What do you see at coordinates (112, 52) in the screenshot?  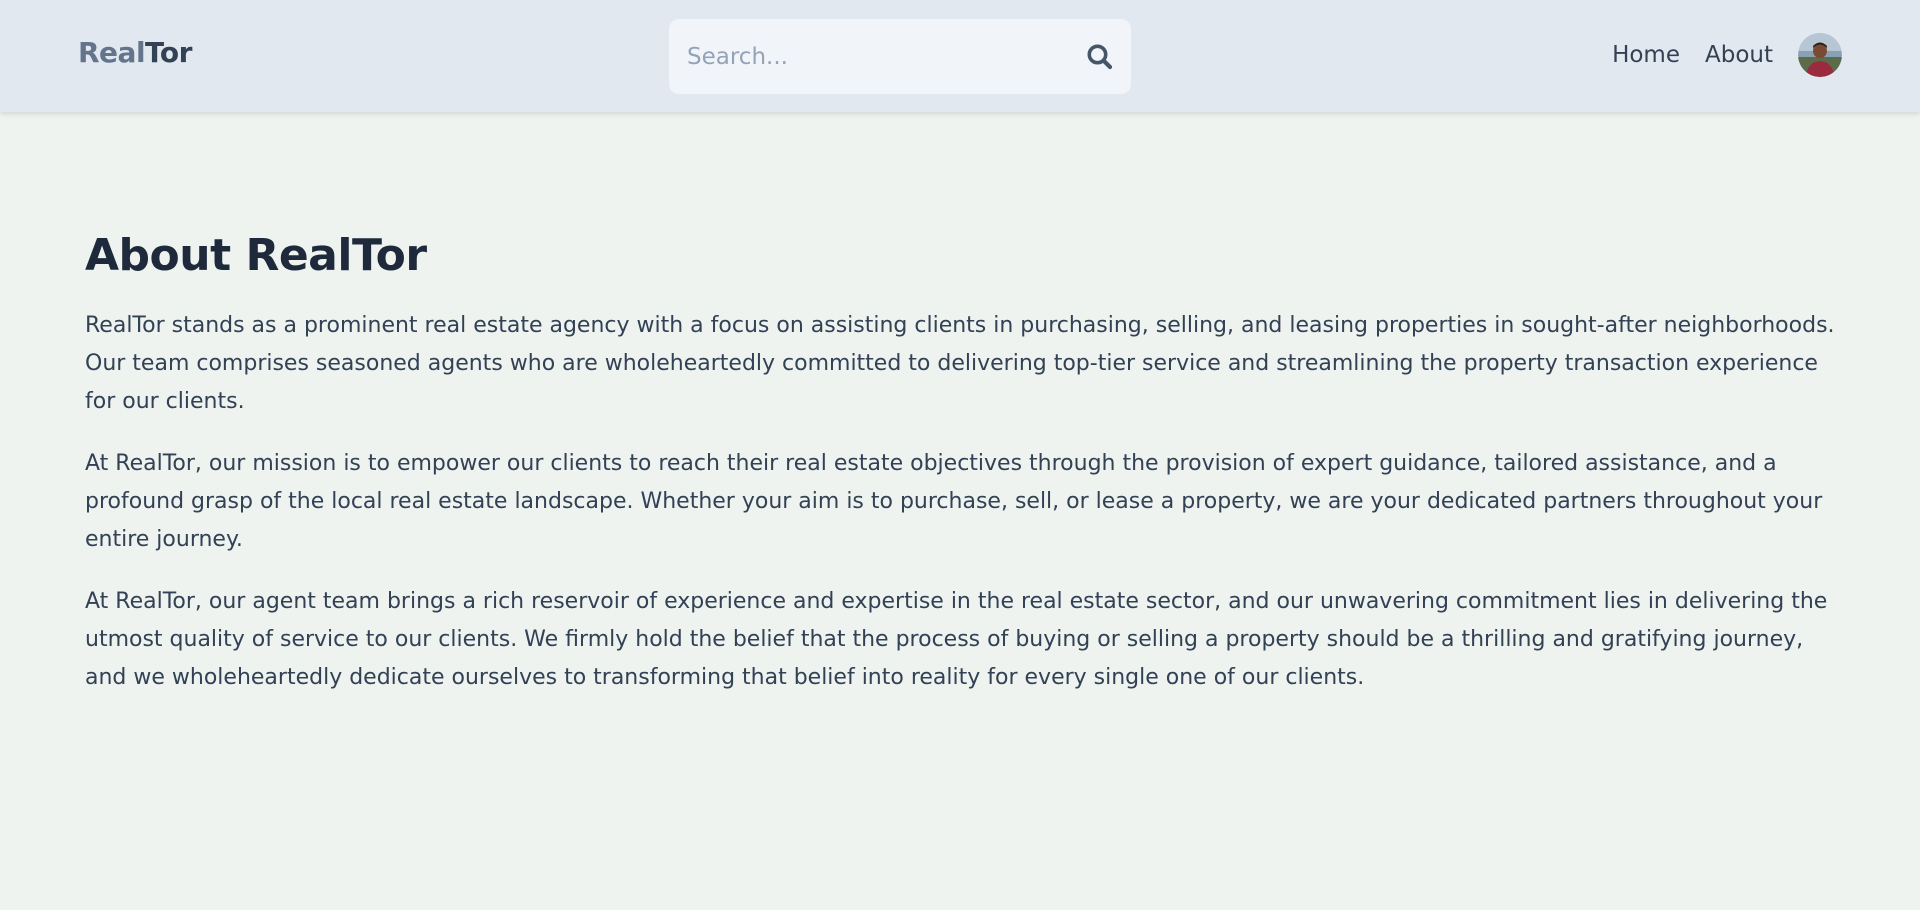 I see `logo-real: Real` at bounding box center [112, 52].